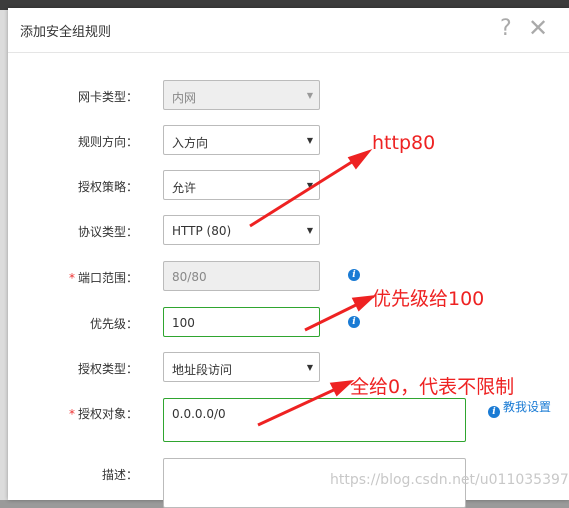 The image size is (569, 508). Describe the element at coordinates (432, 387) in the screenshot. I see `annotation-auth: 全给0，代表不限制` at that location.